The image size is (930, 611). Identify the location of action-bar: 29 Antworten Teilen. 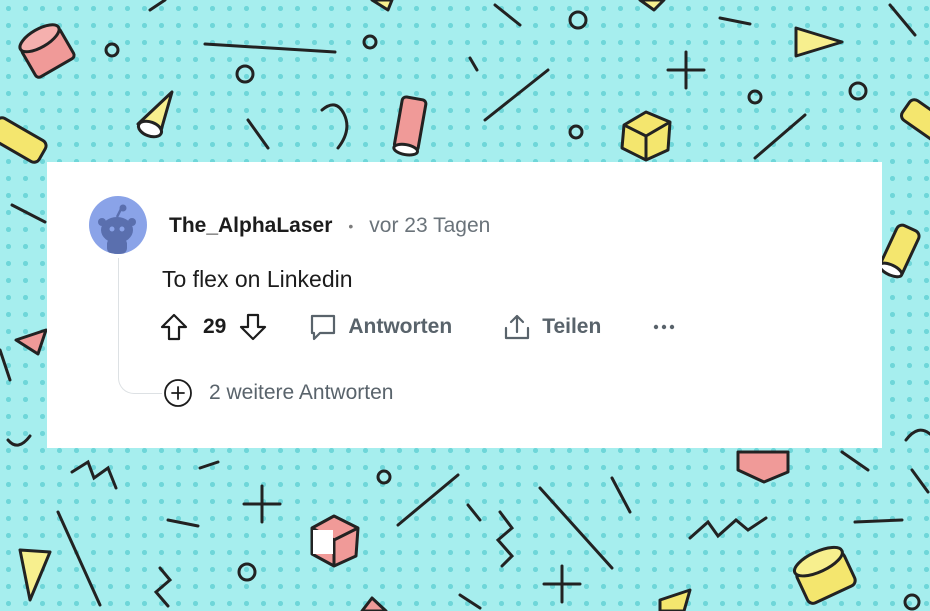
(417, 327).